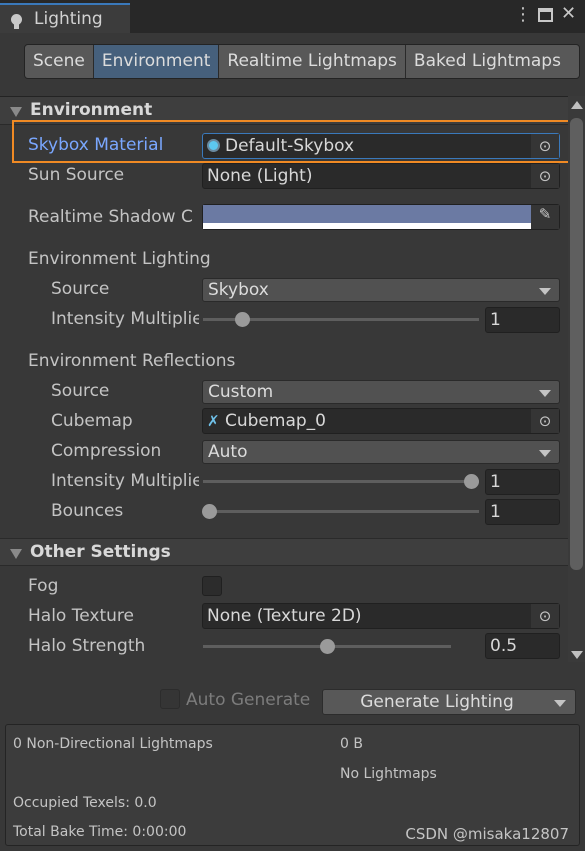  I want to click on cubemap-value: Cubemap_0, so click(275, 421).